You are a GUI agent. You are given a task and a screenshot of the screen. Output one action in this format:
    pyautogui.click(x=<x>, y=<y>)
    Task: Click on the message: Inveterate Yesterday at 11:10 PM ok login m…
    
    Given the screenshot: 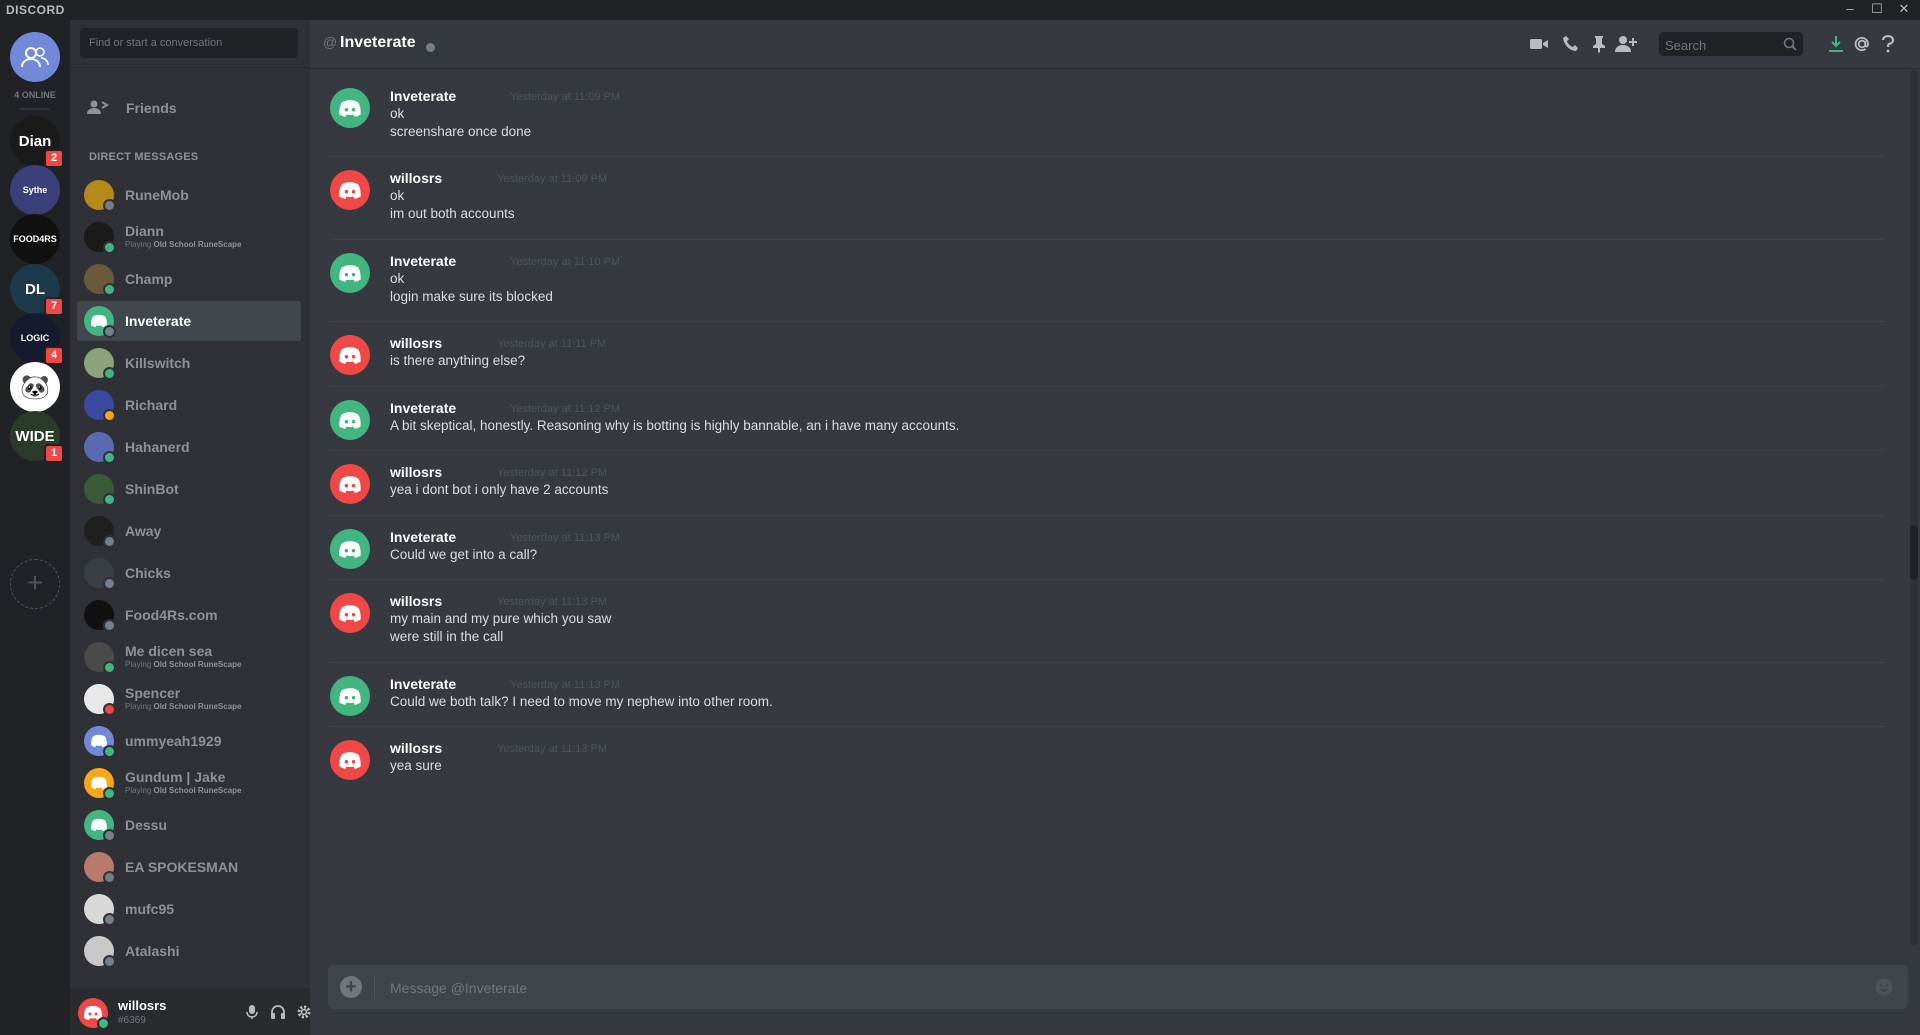 What is the action you would take?
    pyautogui.click(x=1110, y=280)
    